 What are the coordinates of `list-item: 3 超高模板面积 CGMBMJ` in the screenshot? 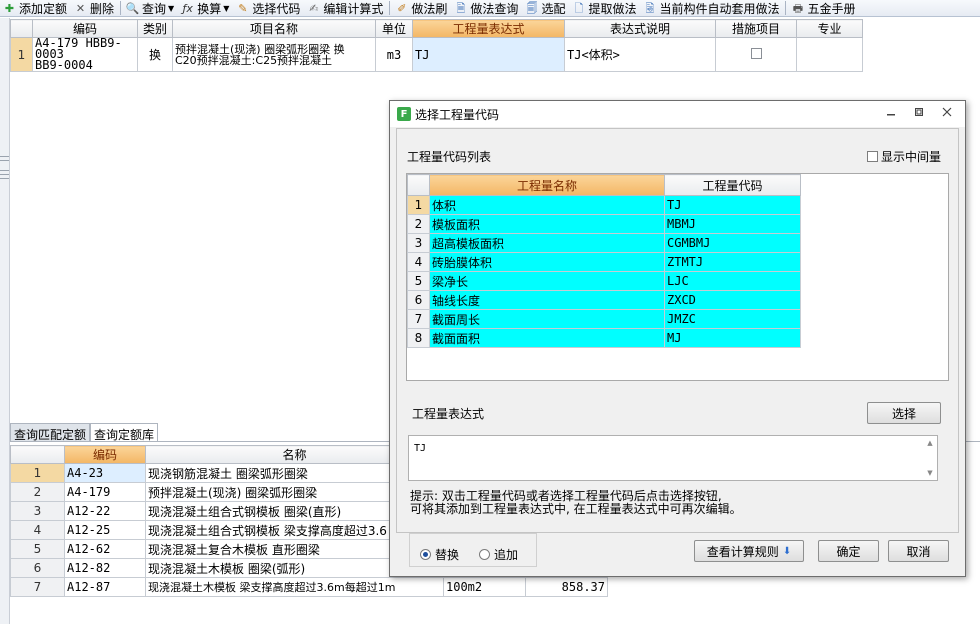 It's located at (604, 243).